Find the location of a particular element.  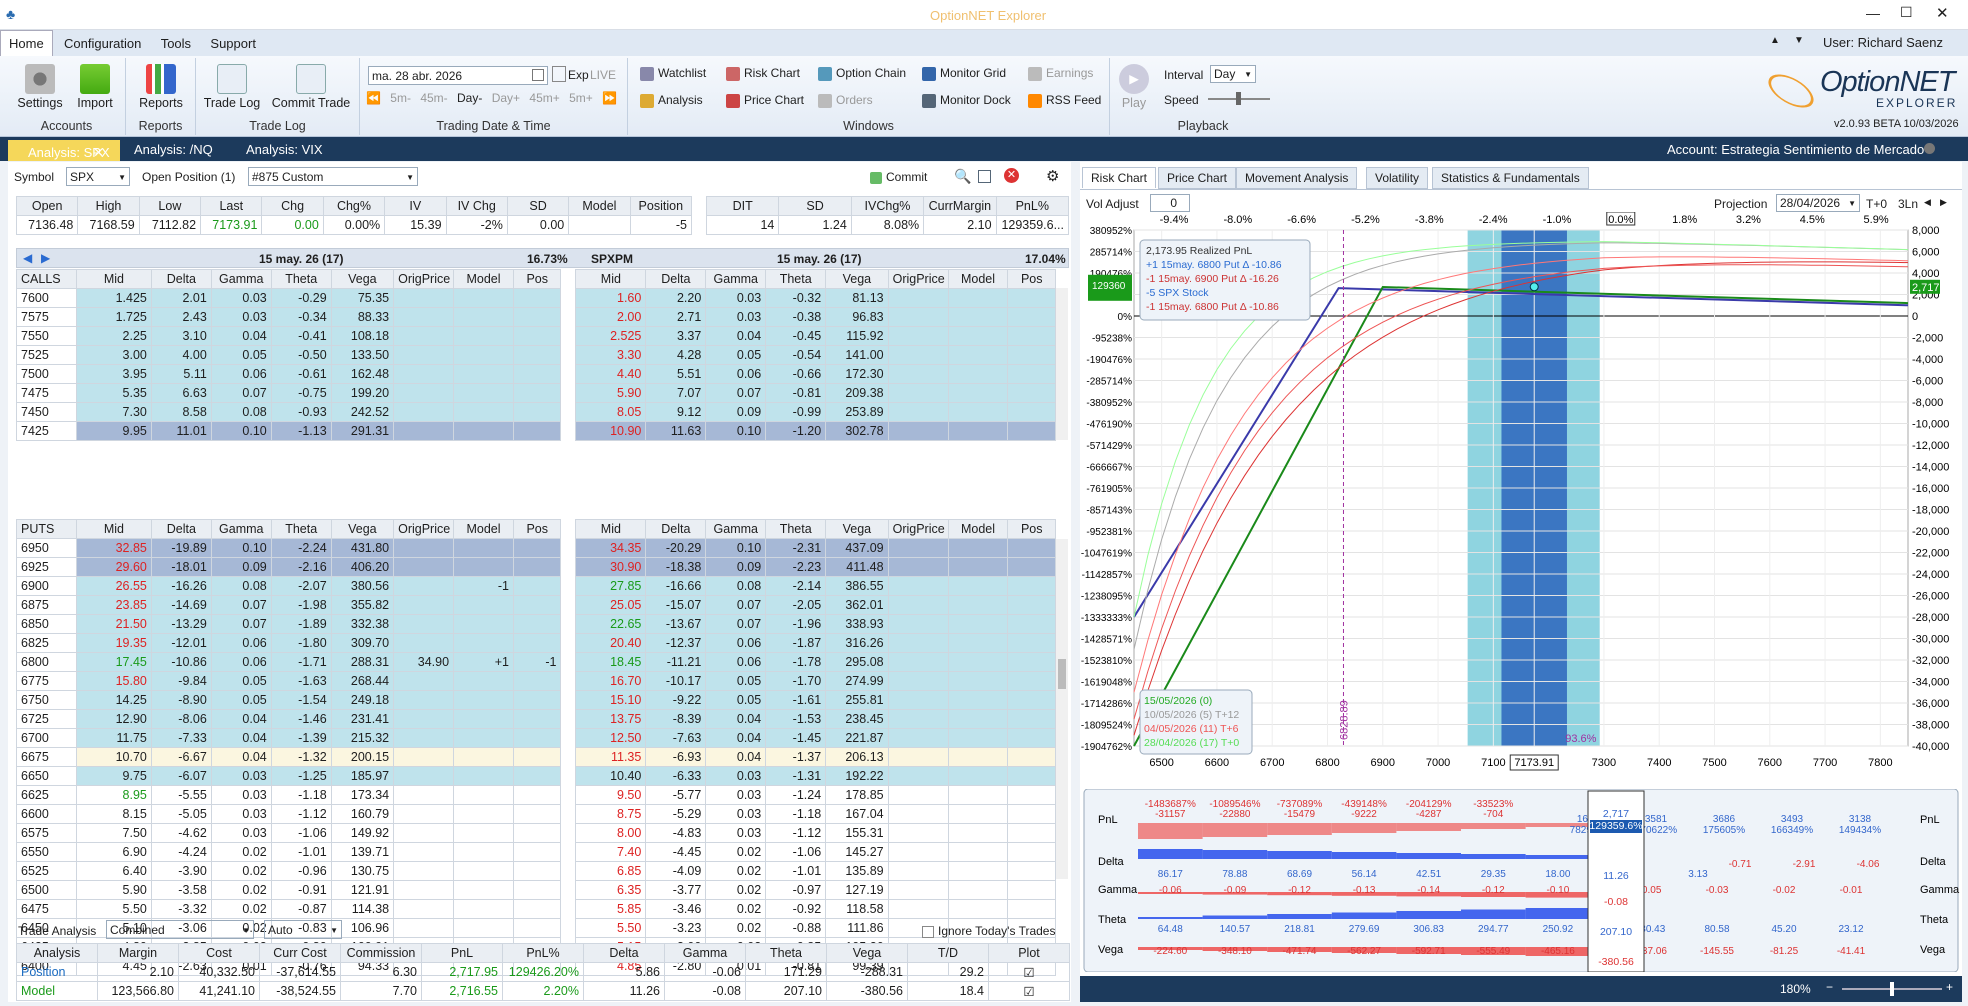

step-45m-back: 45m- is located at coordinates (433, 98).